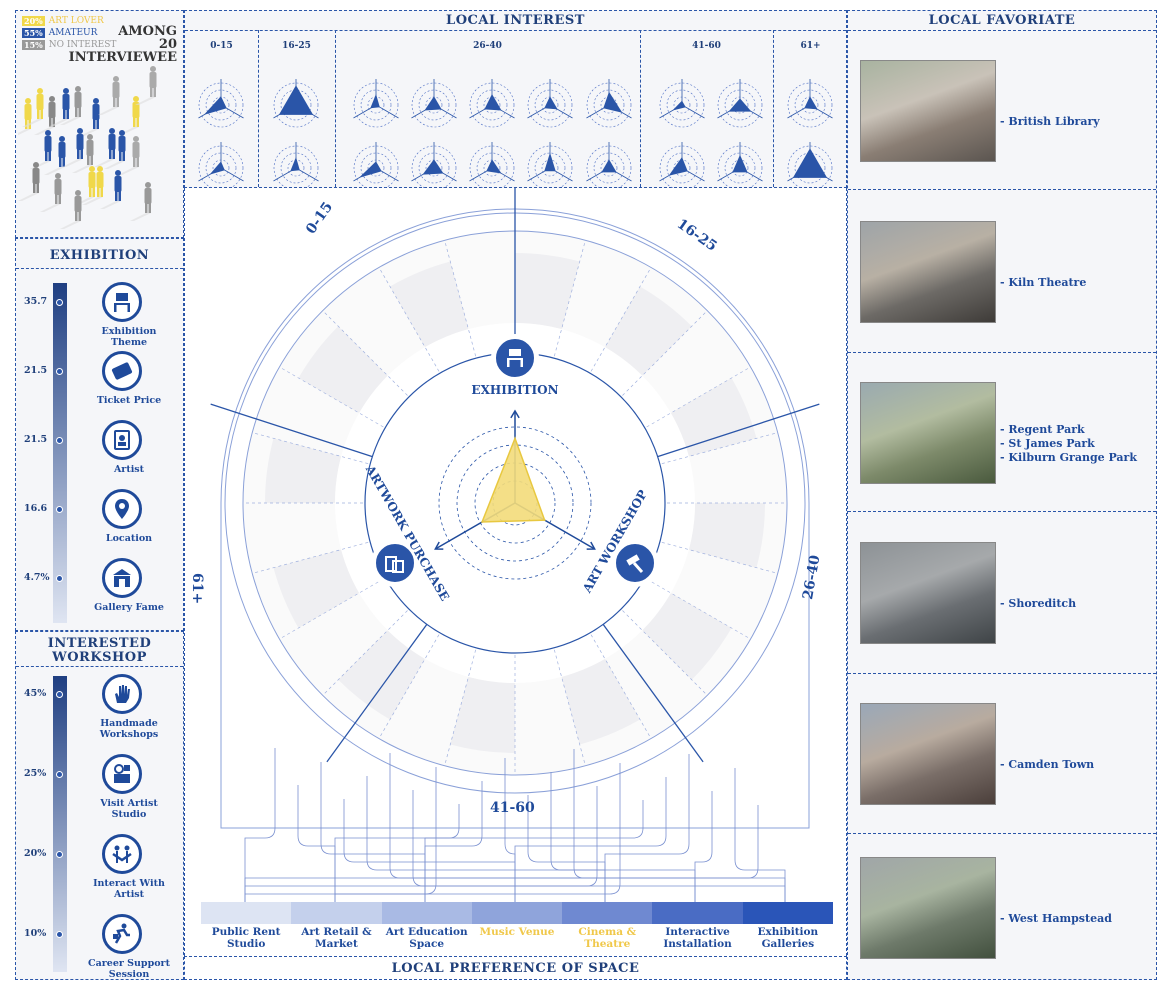 The image size is (1168, 1002). I want to click on career-icon, so click(121, 933).